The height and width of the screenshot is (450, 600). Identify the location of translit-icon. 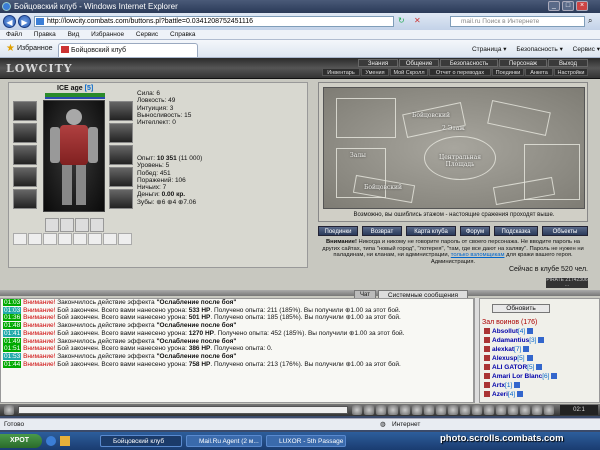
(405, 410).